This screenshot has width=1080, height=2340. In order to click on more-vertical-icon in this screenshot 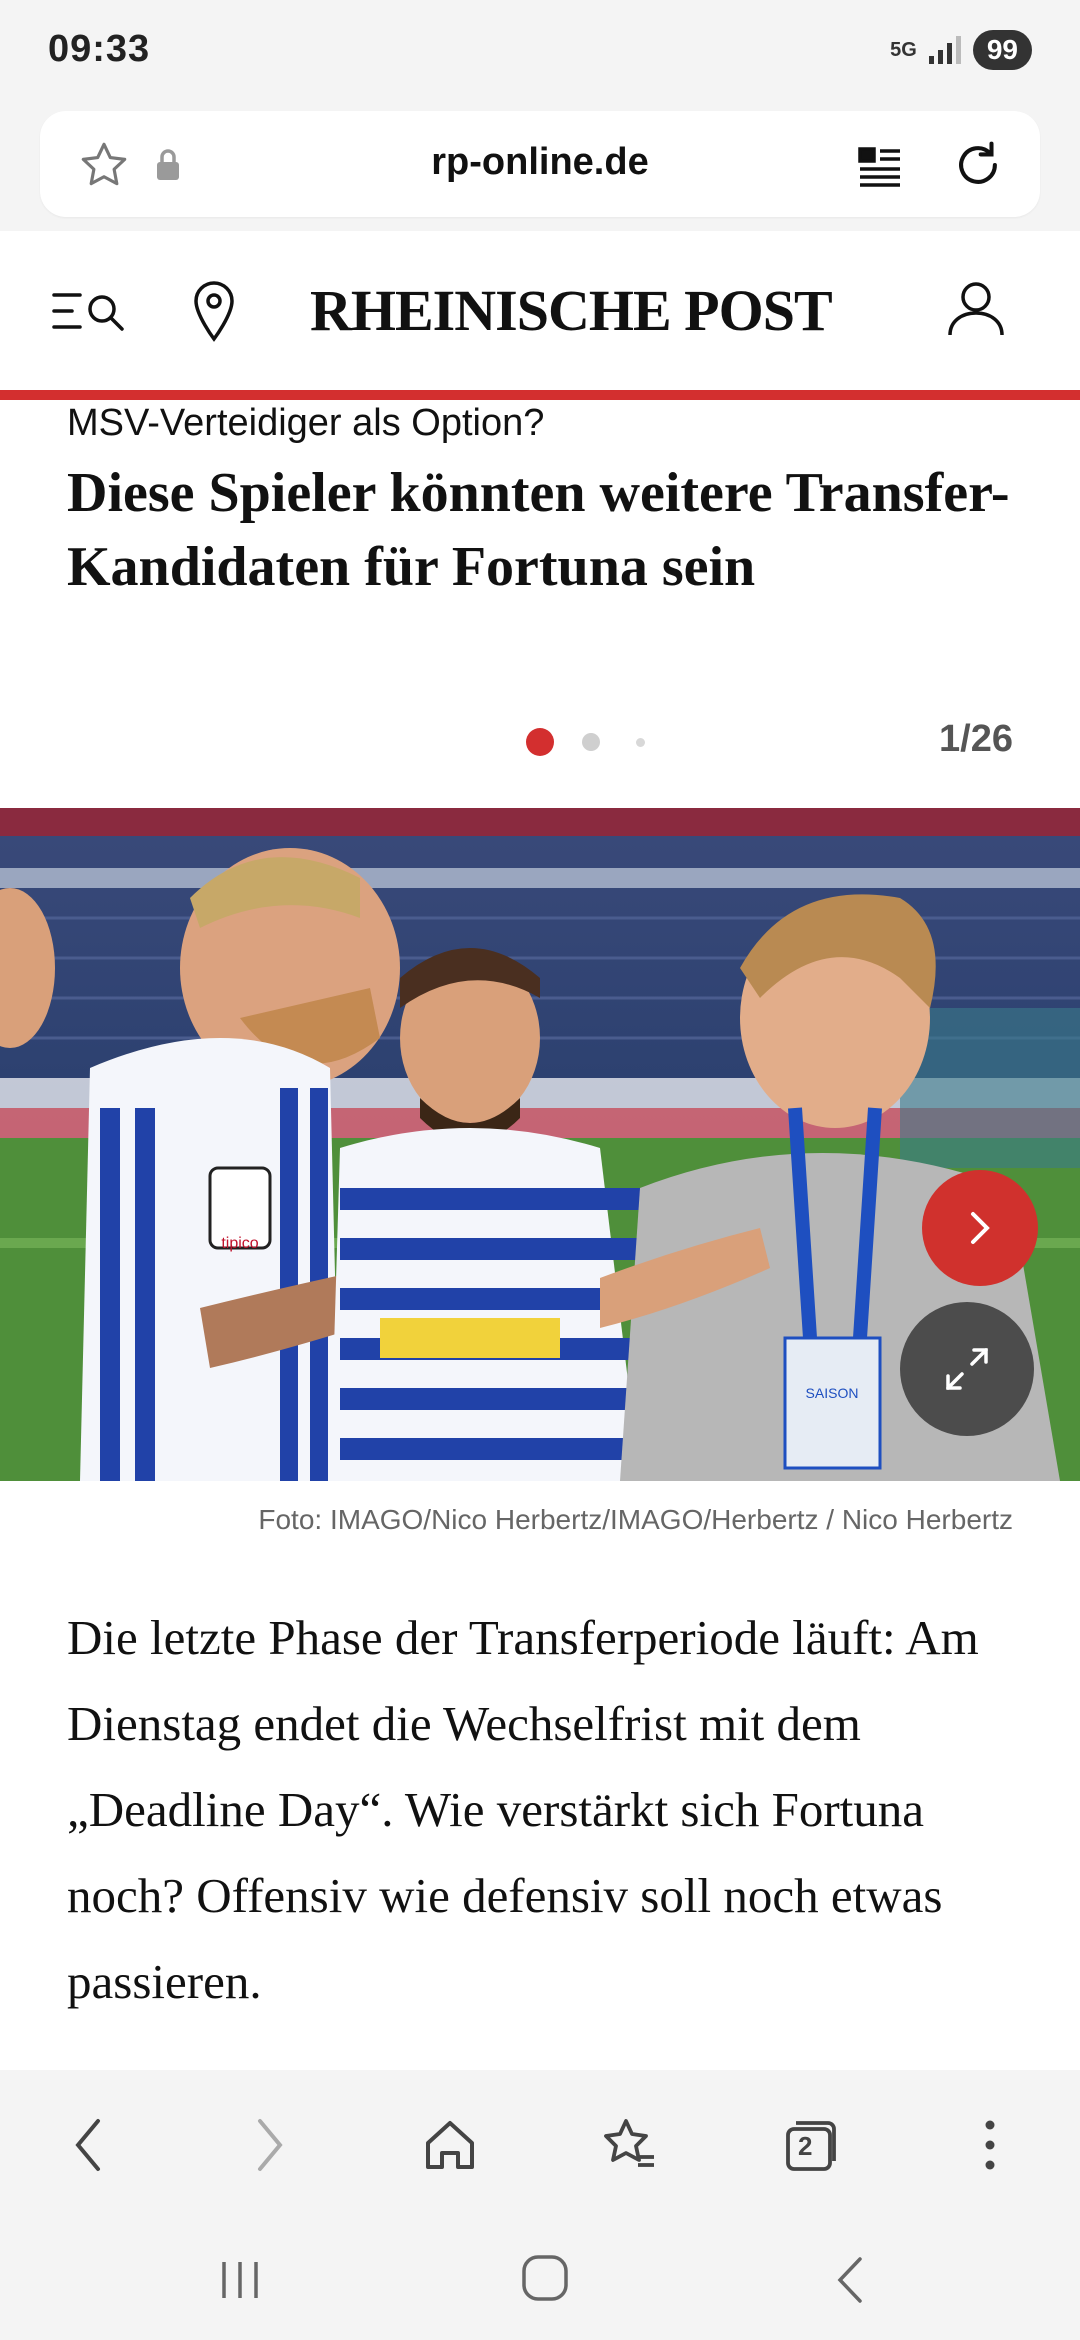, I will do `click(990, 2145)`.